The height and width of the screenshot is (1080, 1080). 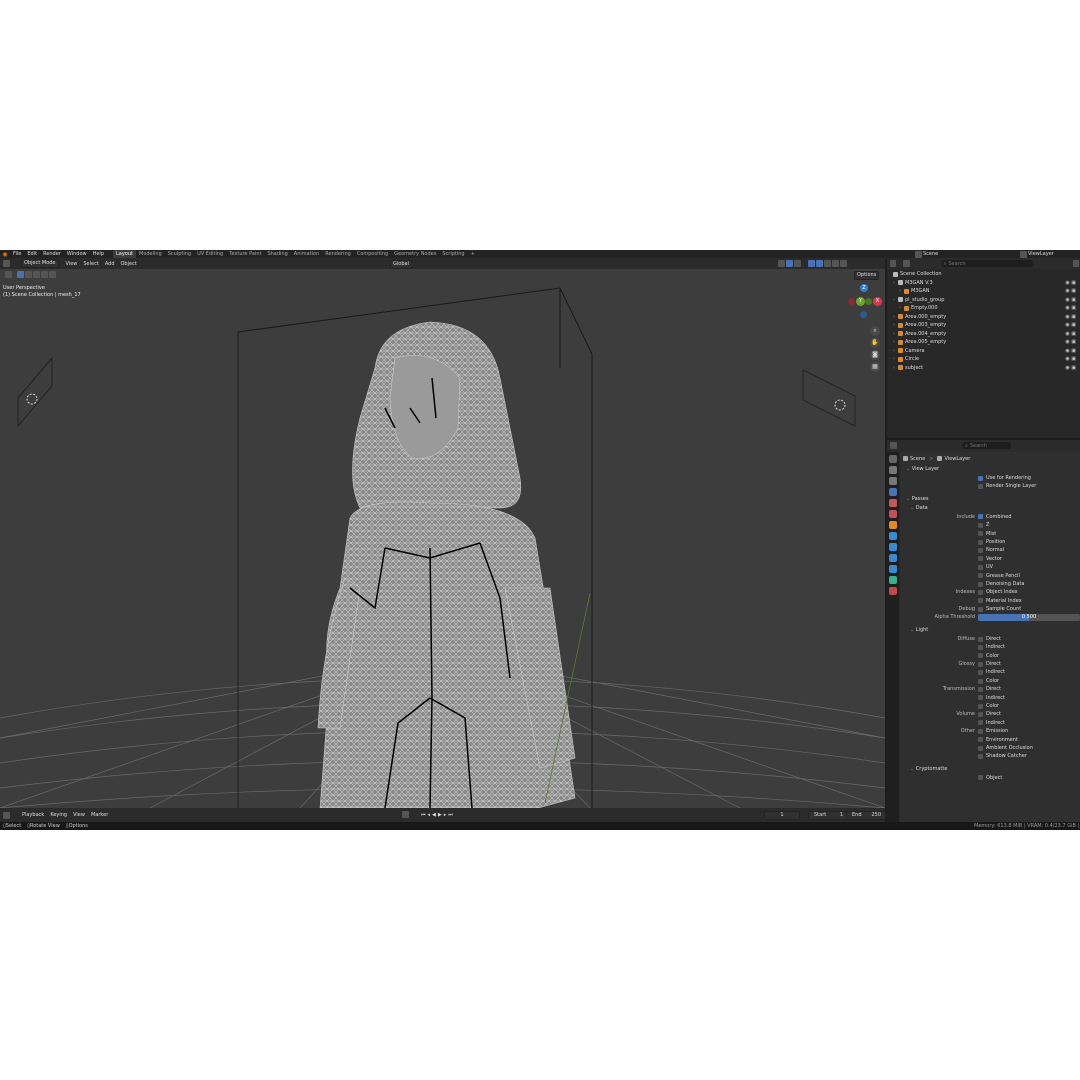 I want to click on blender-logo-icon: ◉, so click(x=5, y=254).